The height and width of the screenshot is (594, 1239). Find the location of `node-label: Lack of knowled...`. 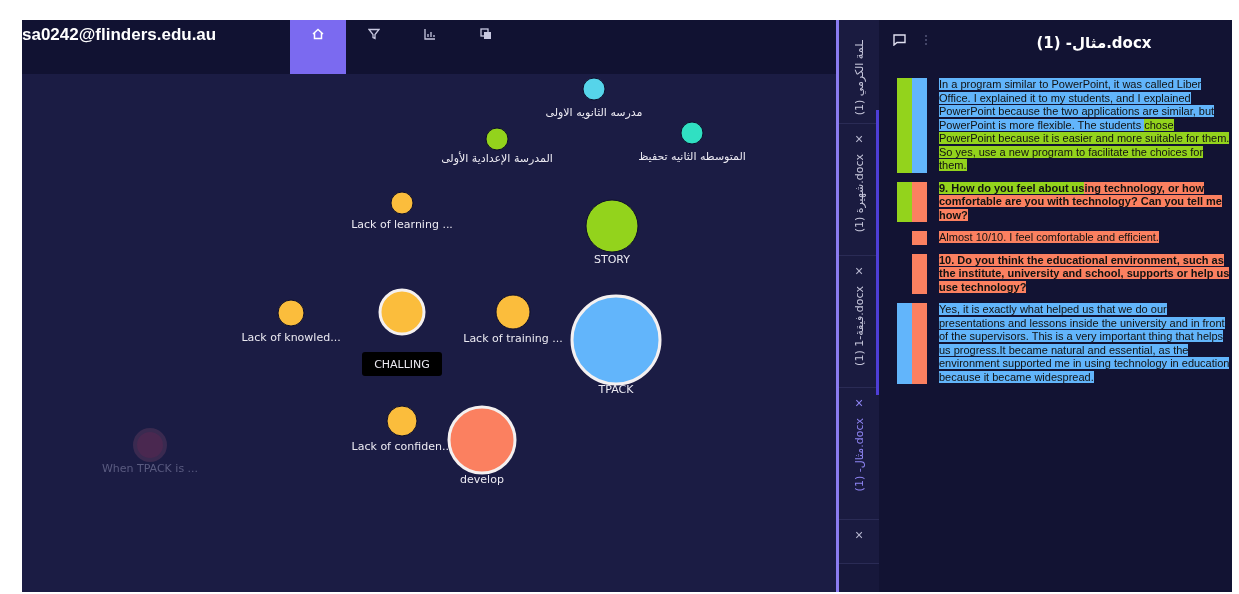

node-label: Lack of knowled... is located at coordinates (291, 337).